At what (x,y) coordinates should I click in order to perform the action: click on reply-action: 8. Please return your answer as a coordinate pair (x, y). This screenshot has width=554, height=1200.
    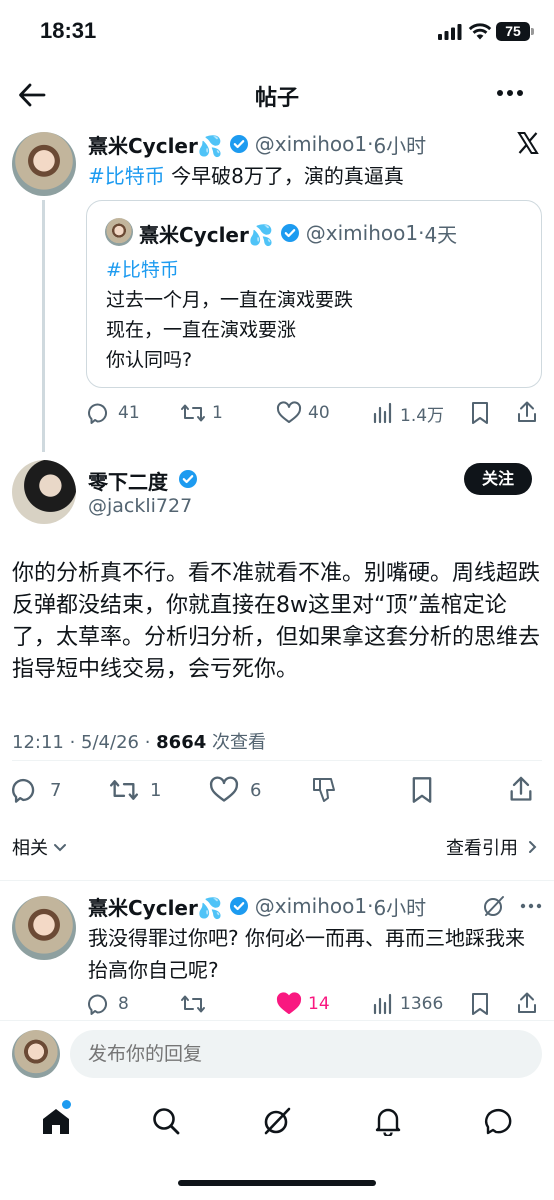
    Looking at the image, I should click on (108, 1004).